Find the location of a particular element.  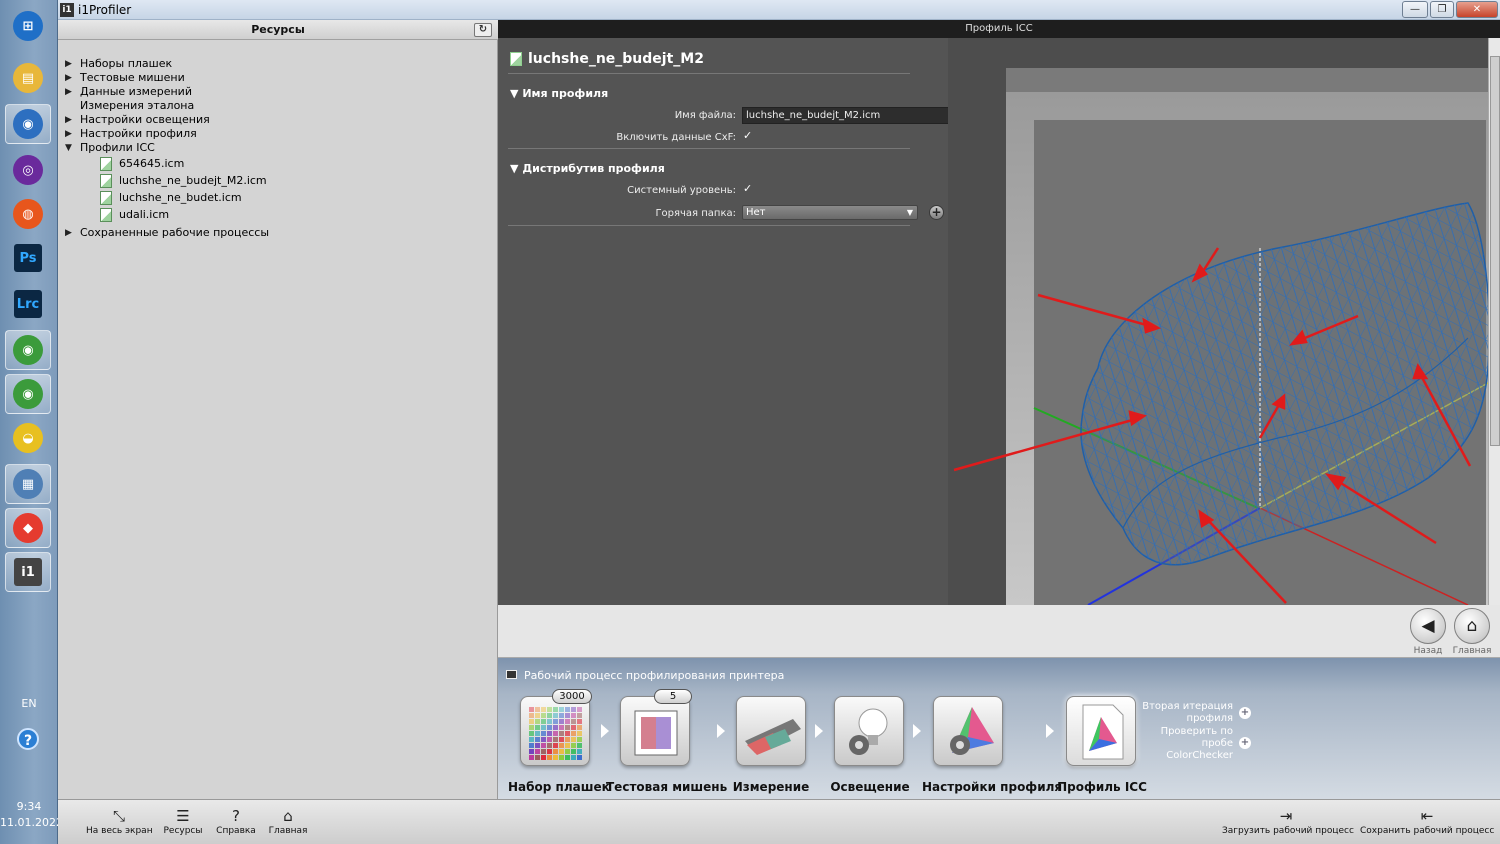

tree-item: Измерения эталона is located at coordinates (137, 106).